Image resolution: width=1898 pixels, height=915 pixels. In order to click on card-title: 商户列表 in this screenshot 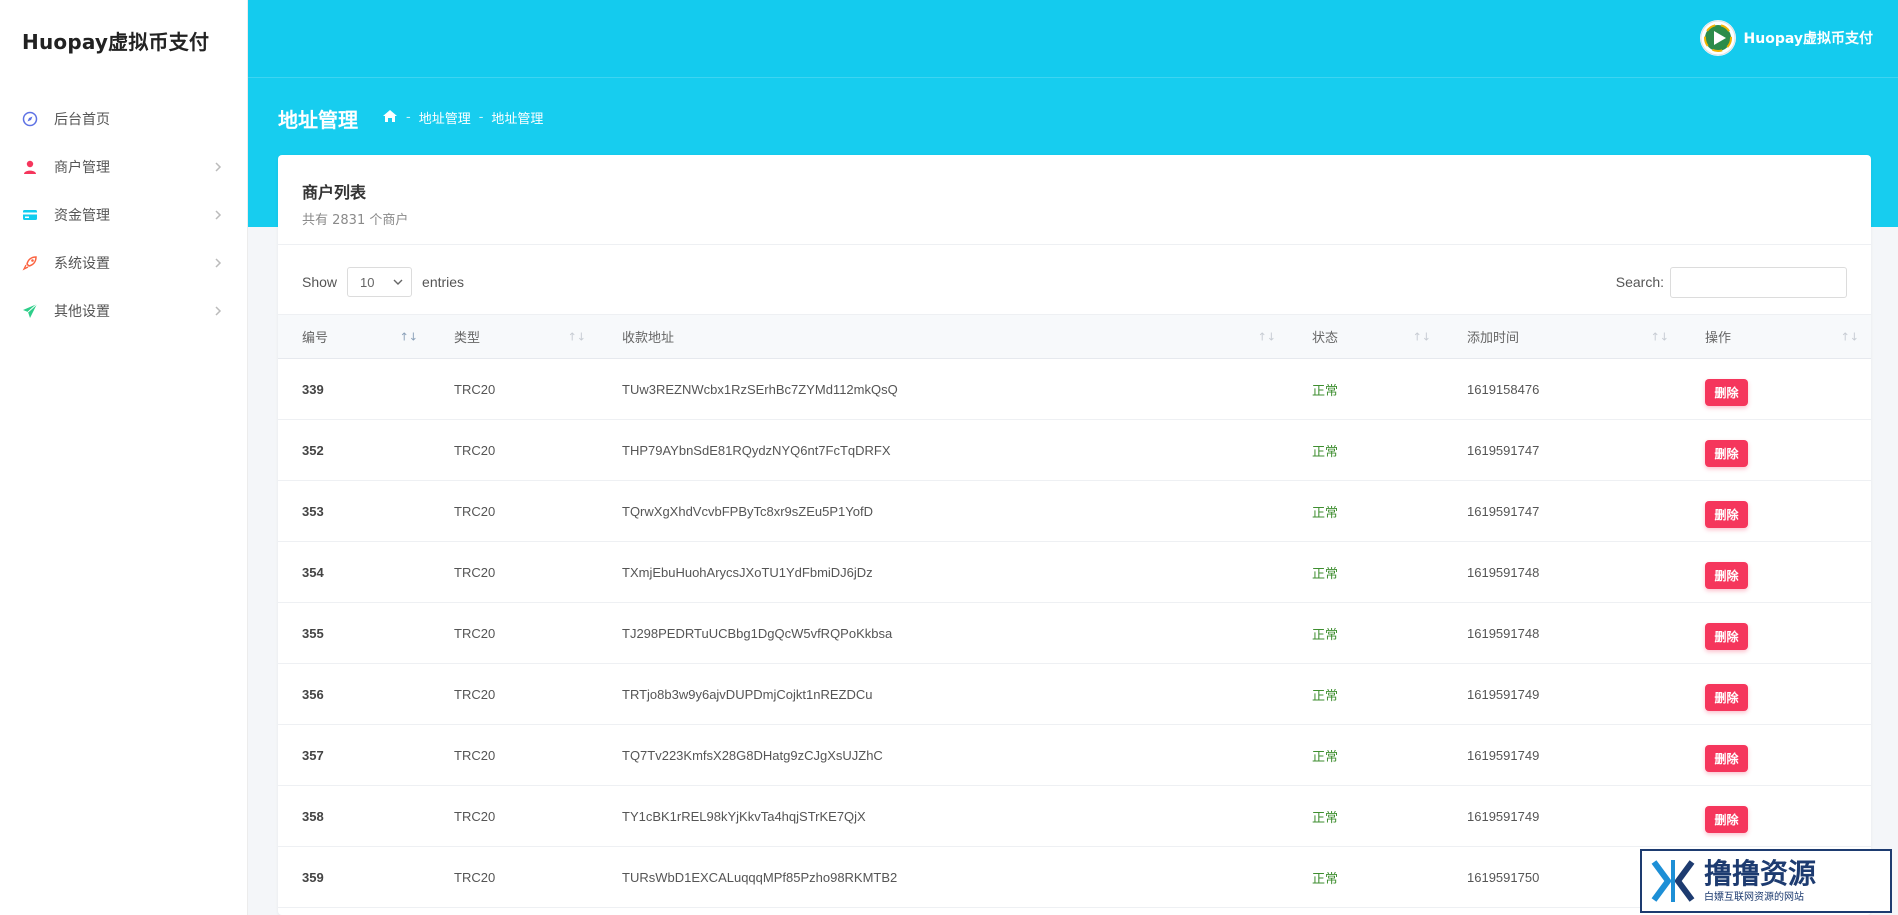, I will do `click(334, 192)`.